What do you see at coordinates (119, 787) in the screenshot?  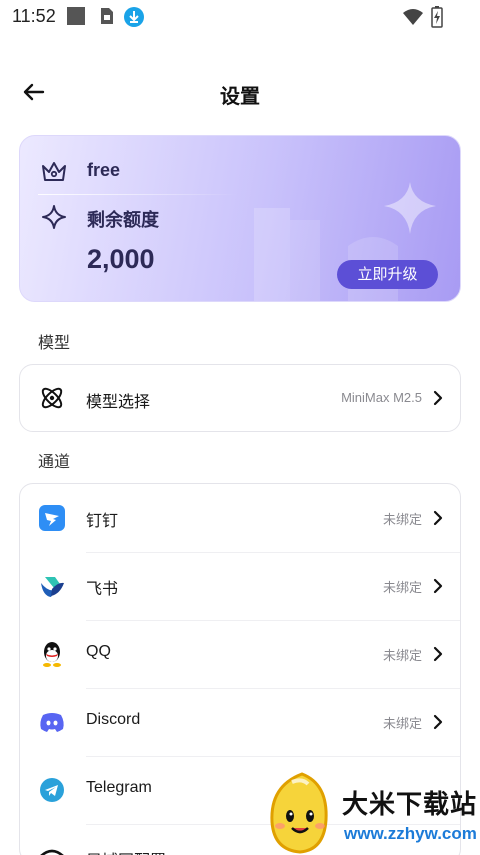 I see `channel-label: Telegram` at bounding box center [119, 787].